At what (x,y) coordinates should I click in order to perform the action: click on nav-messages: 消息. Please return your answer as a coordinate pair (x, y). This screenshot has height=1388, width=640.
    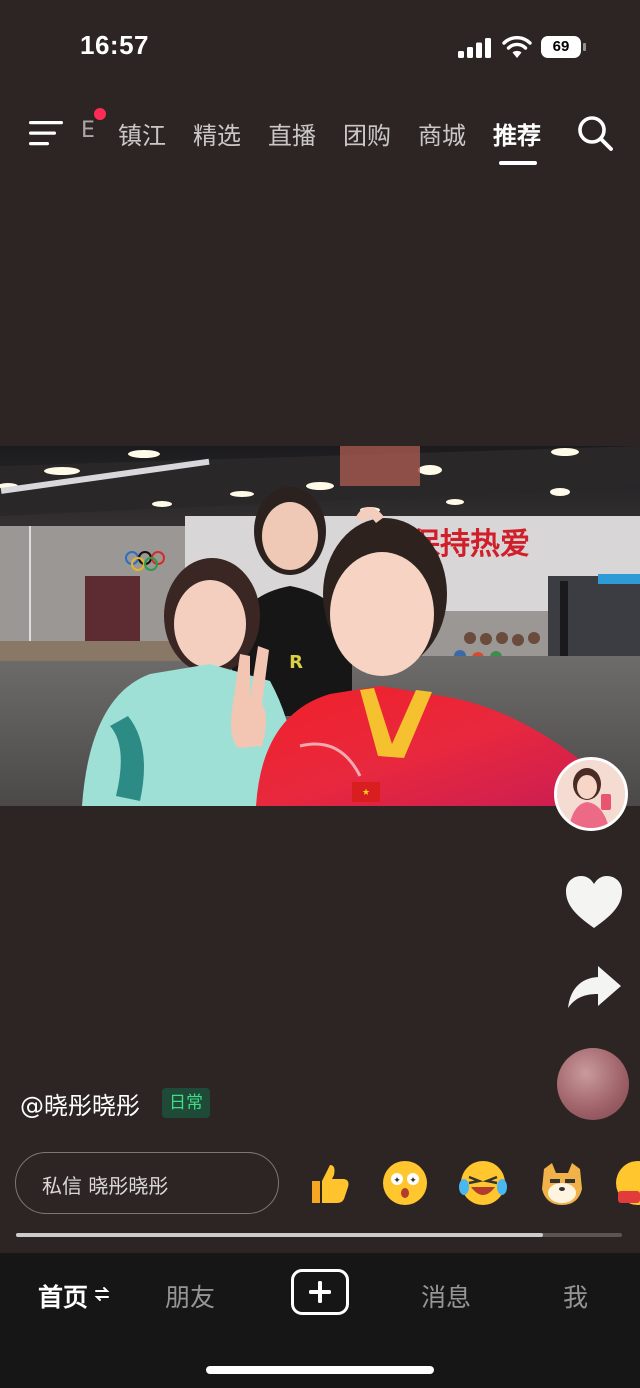
    Looking at the image, I should click on (446, 1296).